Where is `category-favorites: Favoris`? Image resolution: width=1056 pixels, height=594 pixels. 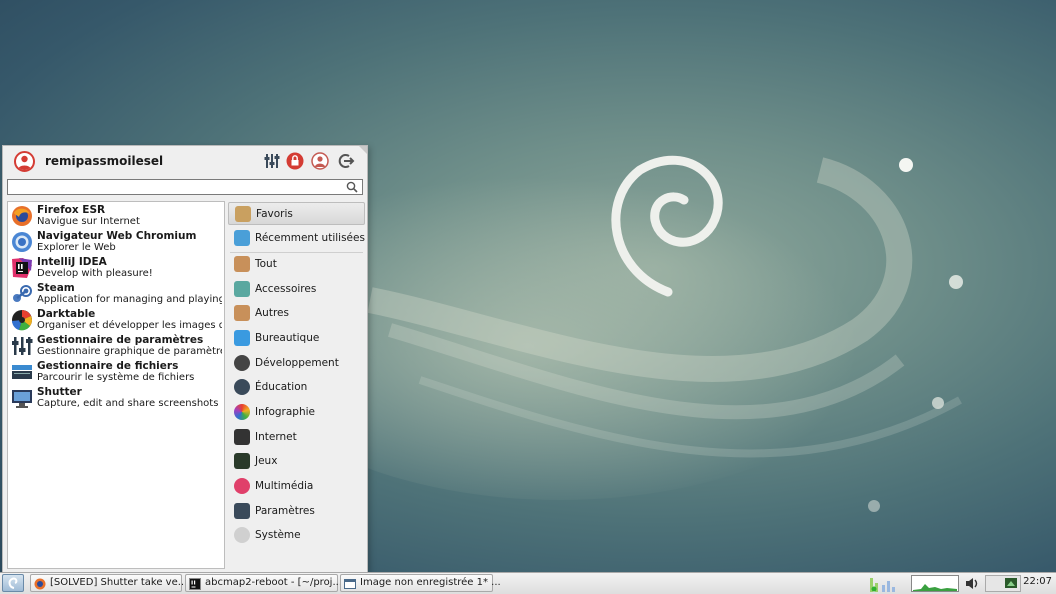 category-favorites: Favoris is located at coordinates (296, 213).